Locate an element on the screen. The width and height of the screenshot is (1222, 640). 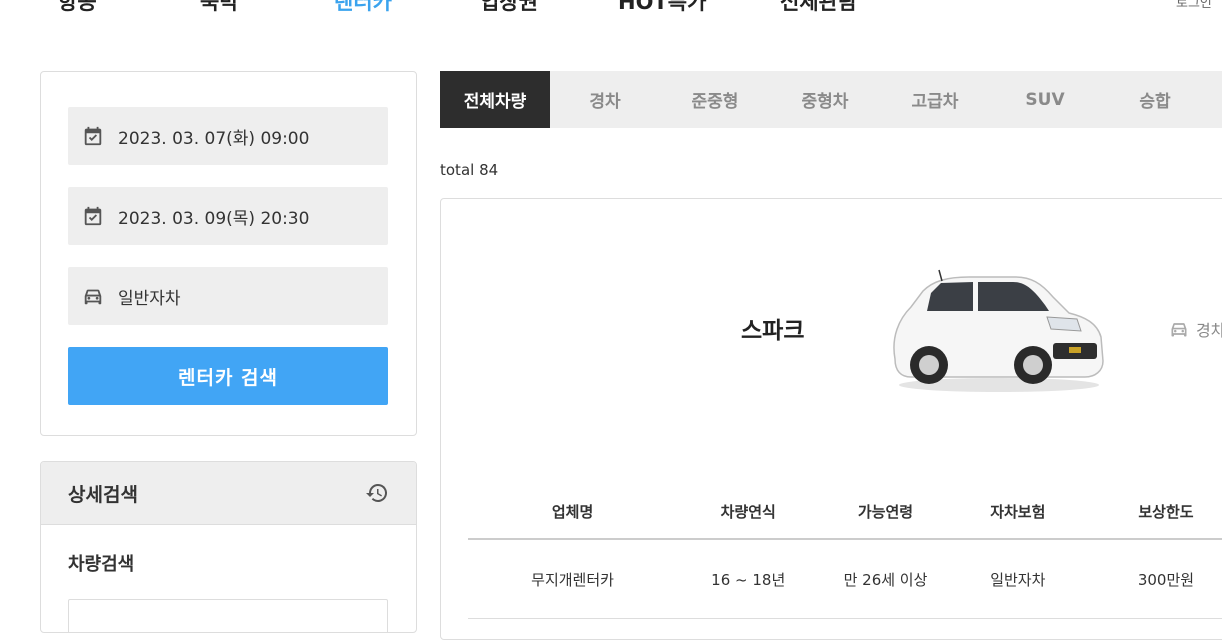
tab-semi-midsize: 준중형 is located at coordinates (715, 99).